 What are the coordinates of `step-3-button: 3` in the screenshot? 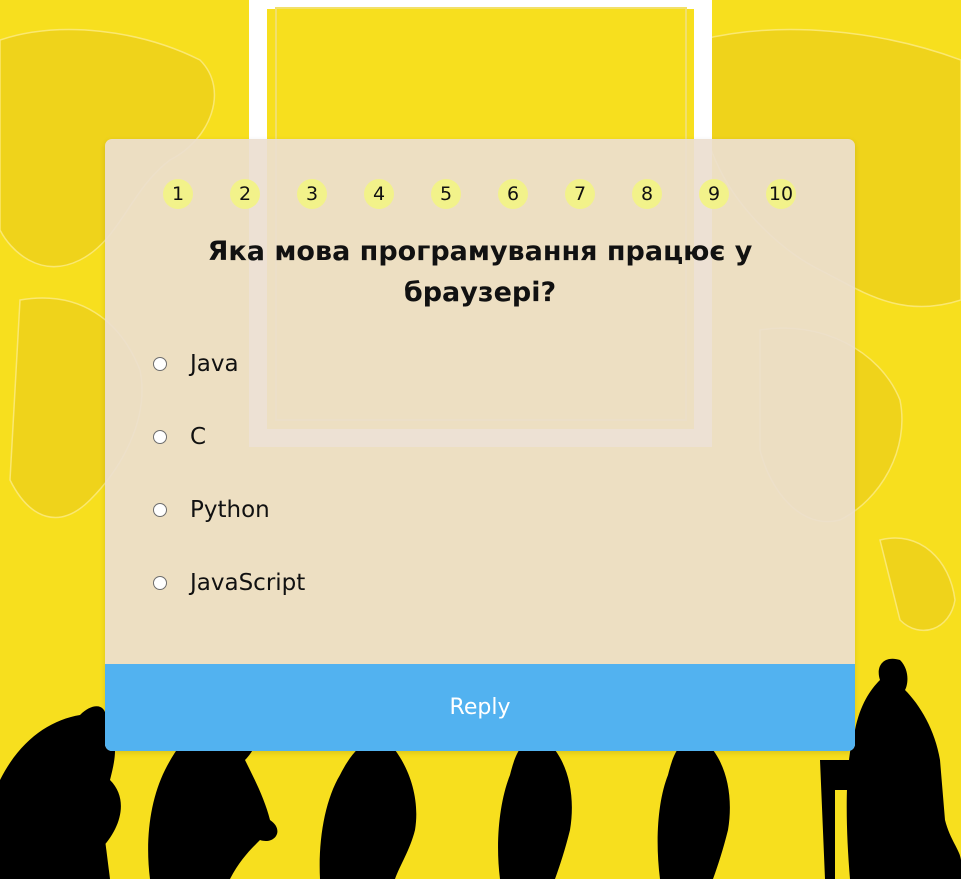 It's located at (312, 194).